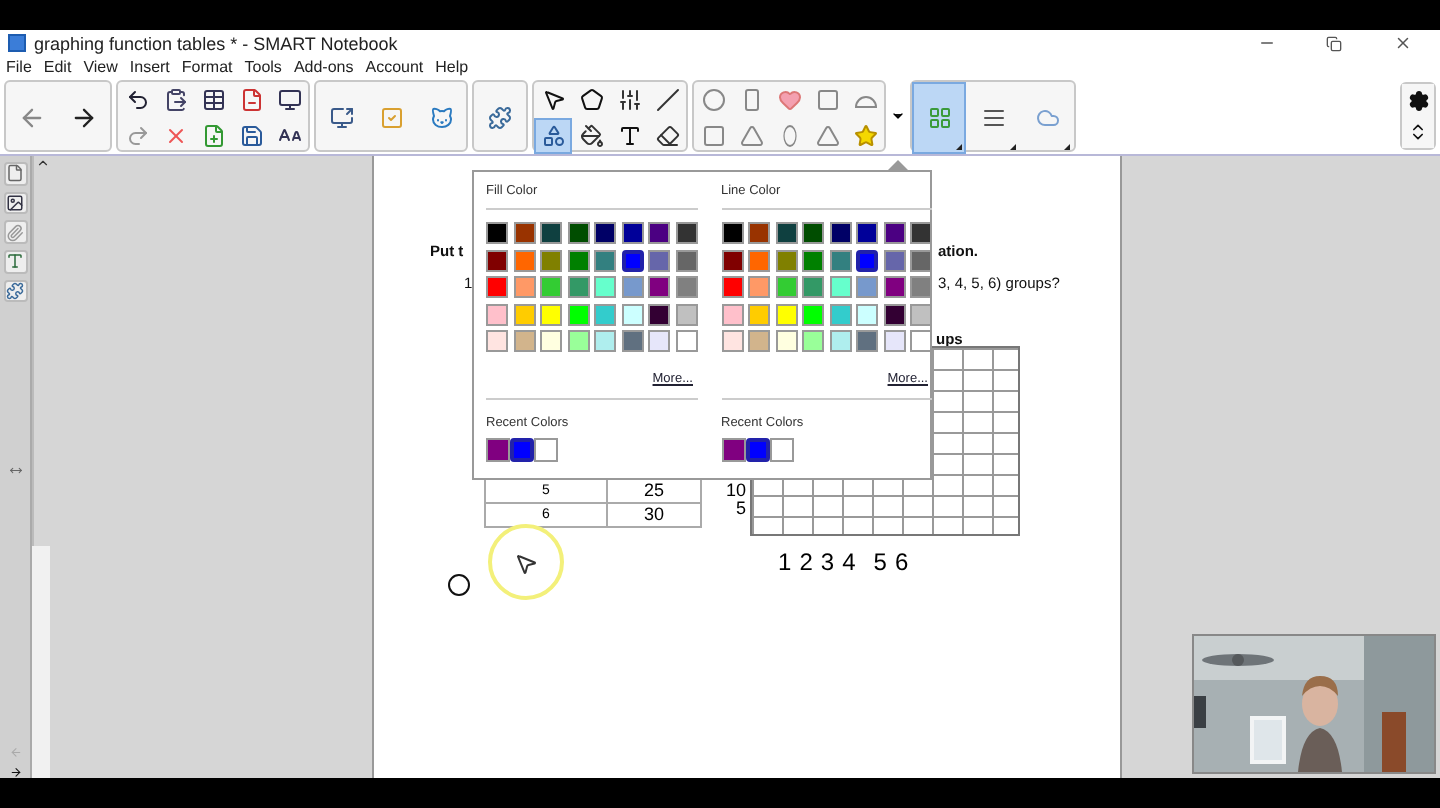 Image resolution: width=1440 pixels, height=808 pixels. Describe the element at coordinates (217, 43) in the screenshot. I see `window-title: graphing function tables * - SMART Notebook` at that location.